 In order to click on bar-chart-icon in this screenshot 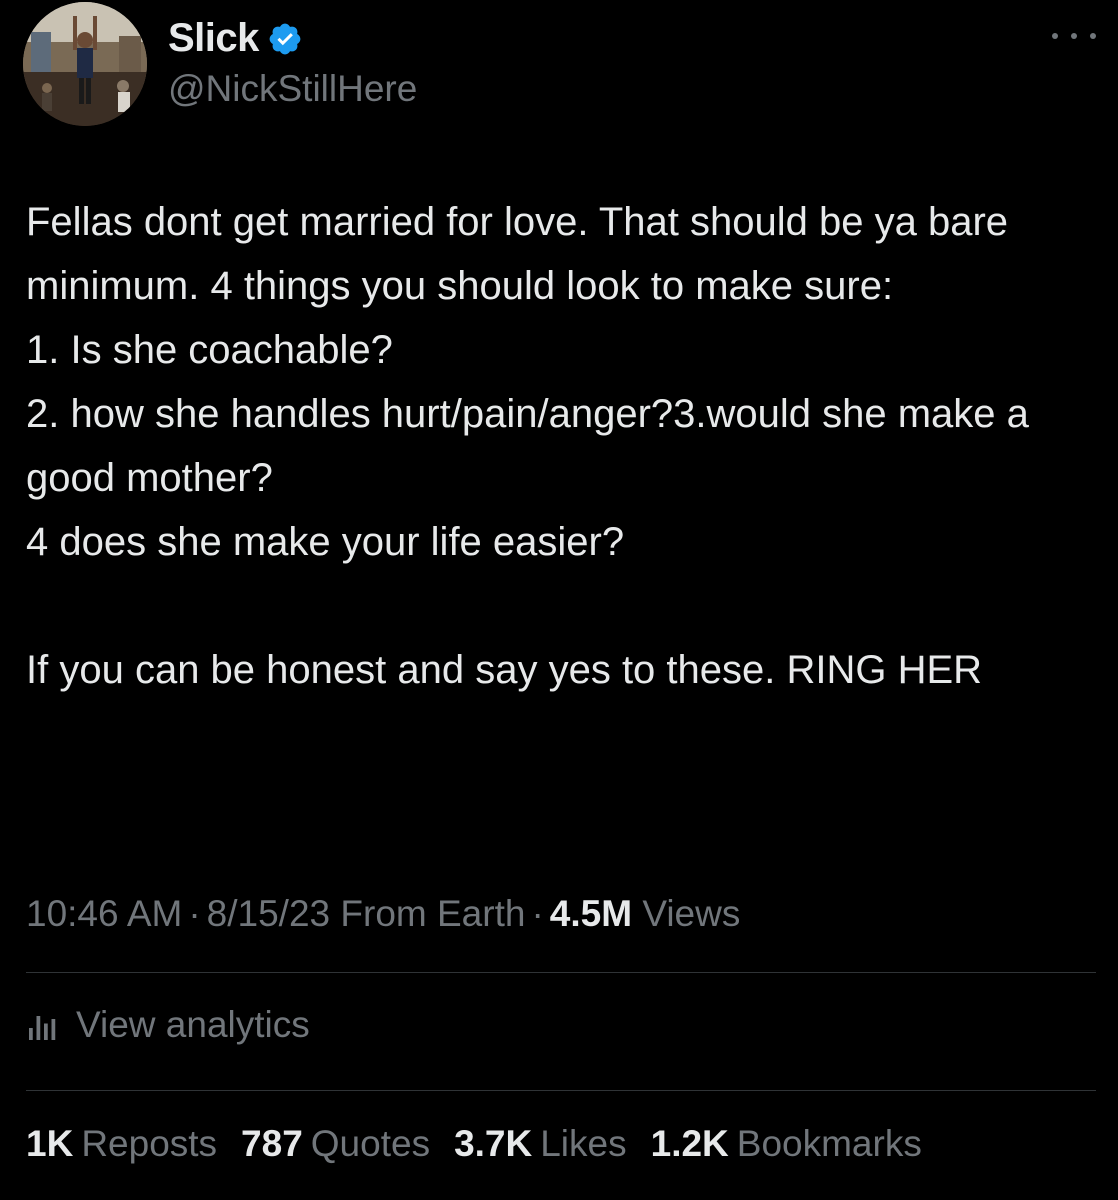, I will do `click(42, 1028)`.